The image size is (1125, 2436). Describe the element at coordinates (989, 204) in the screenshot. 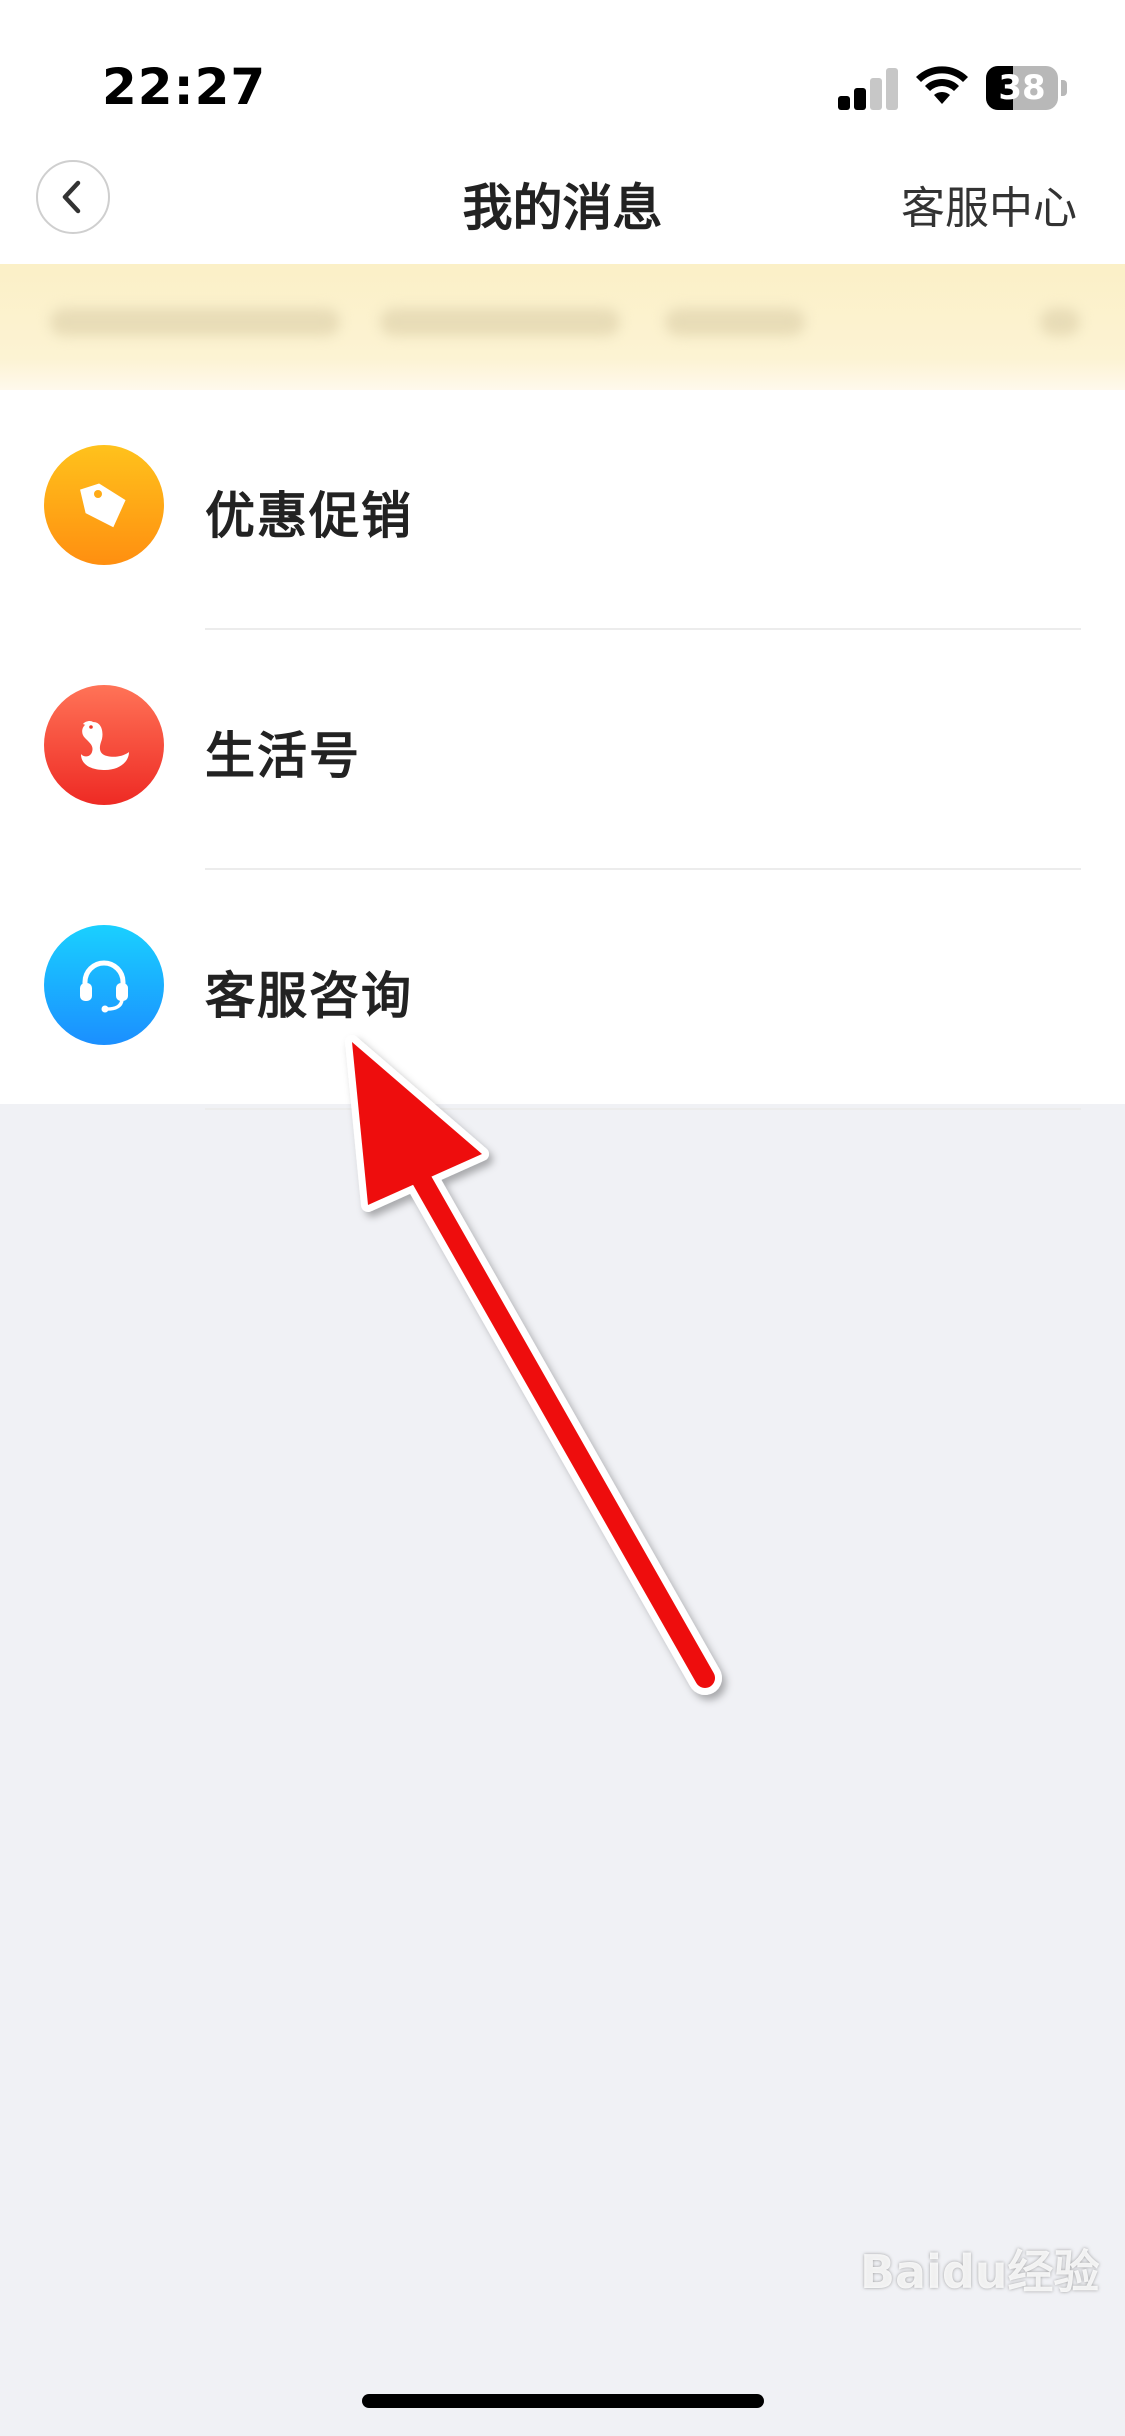

I see `customer-service-center-link: 客服中心` at that location.